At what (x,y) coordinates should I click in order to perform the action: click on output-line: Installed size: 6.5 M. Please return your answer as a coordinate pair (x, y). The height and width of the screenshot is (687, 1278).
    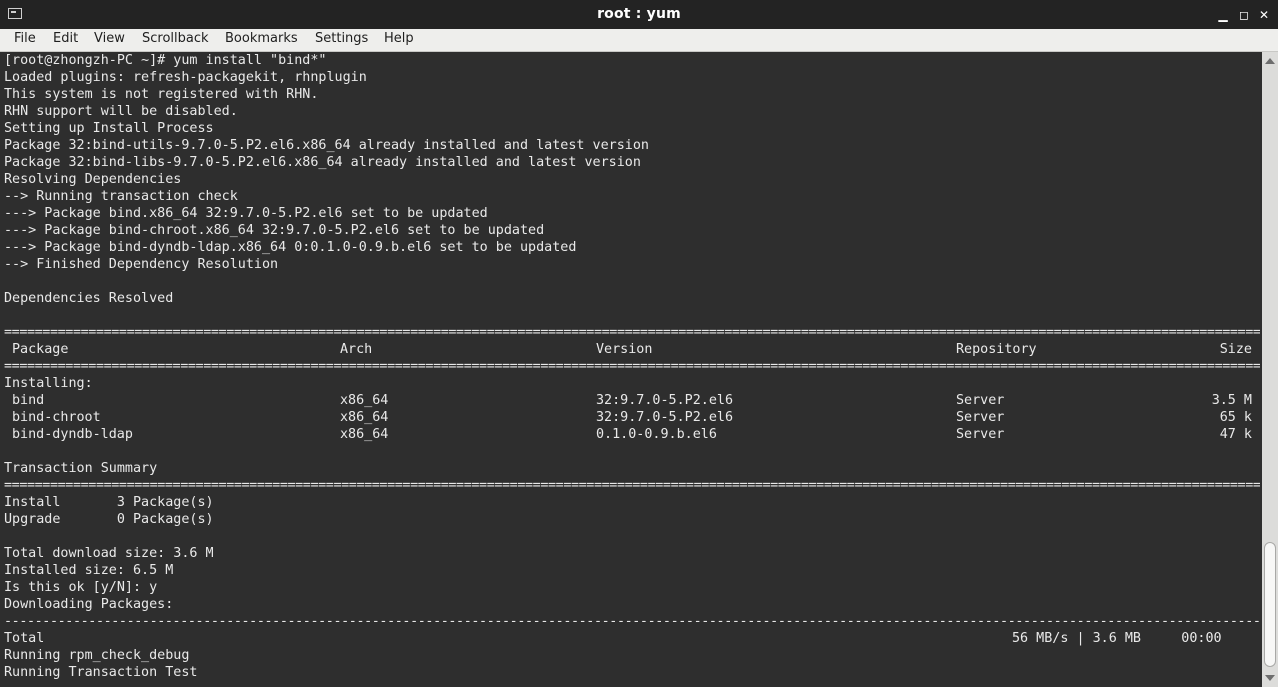
    Looking at the image, I should click on (89, 570).